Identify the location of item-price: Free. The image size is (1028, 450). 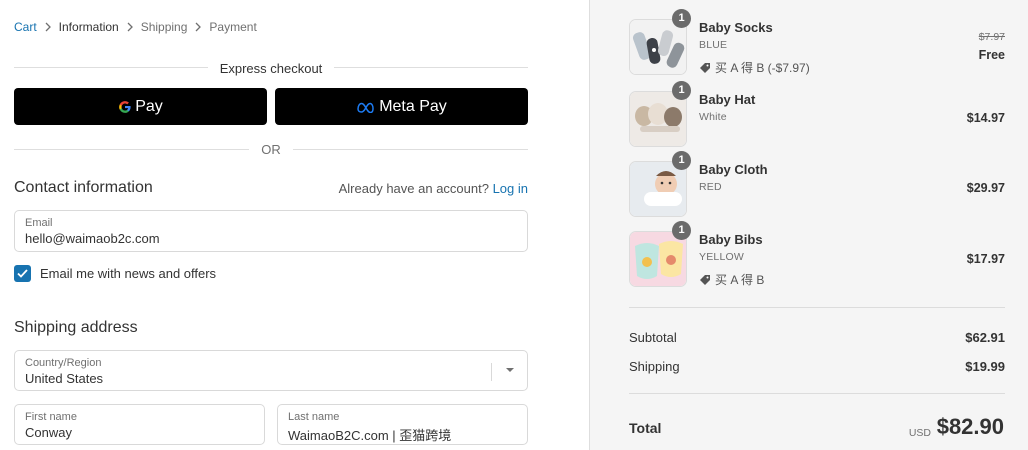
(991, 55).